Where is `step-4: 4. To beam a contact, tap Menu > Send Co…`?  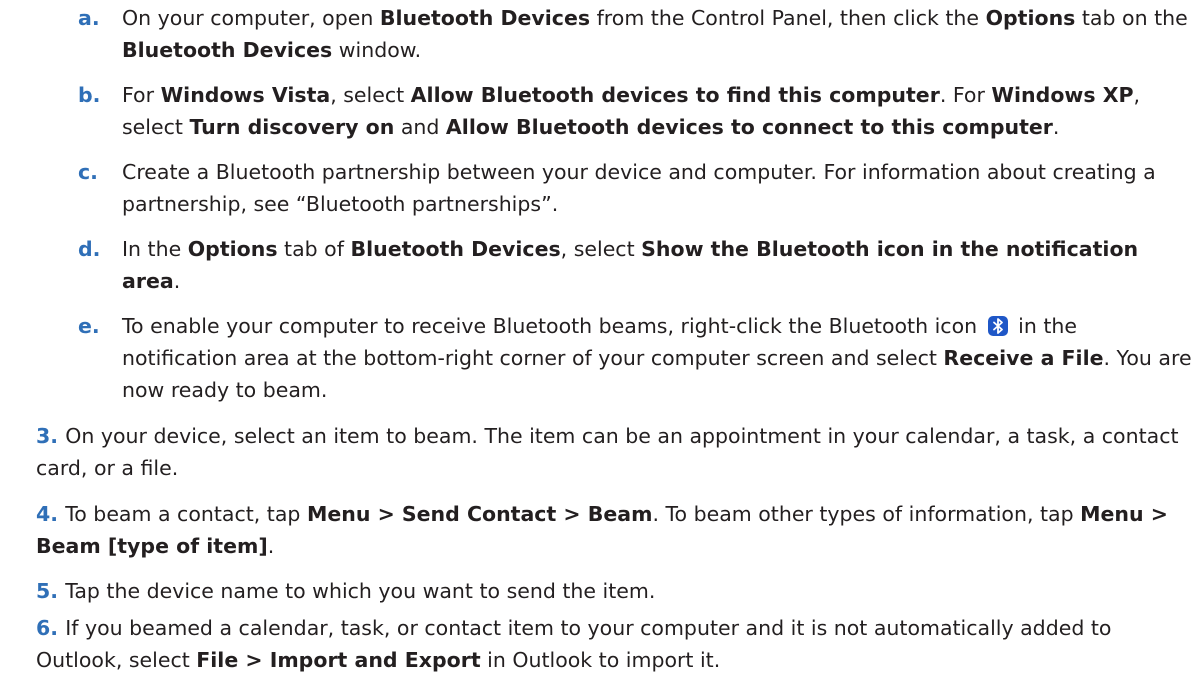 step-4: 4. To beam a contact, tap Menu > Send Co… is located at coordinates (614, 530).